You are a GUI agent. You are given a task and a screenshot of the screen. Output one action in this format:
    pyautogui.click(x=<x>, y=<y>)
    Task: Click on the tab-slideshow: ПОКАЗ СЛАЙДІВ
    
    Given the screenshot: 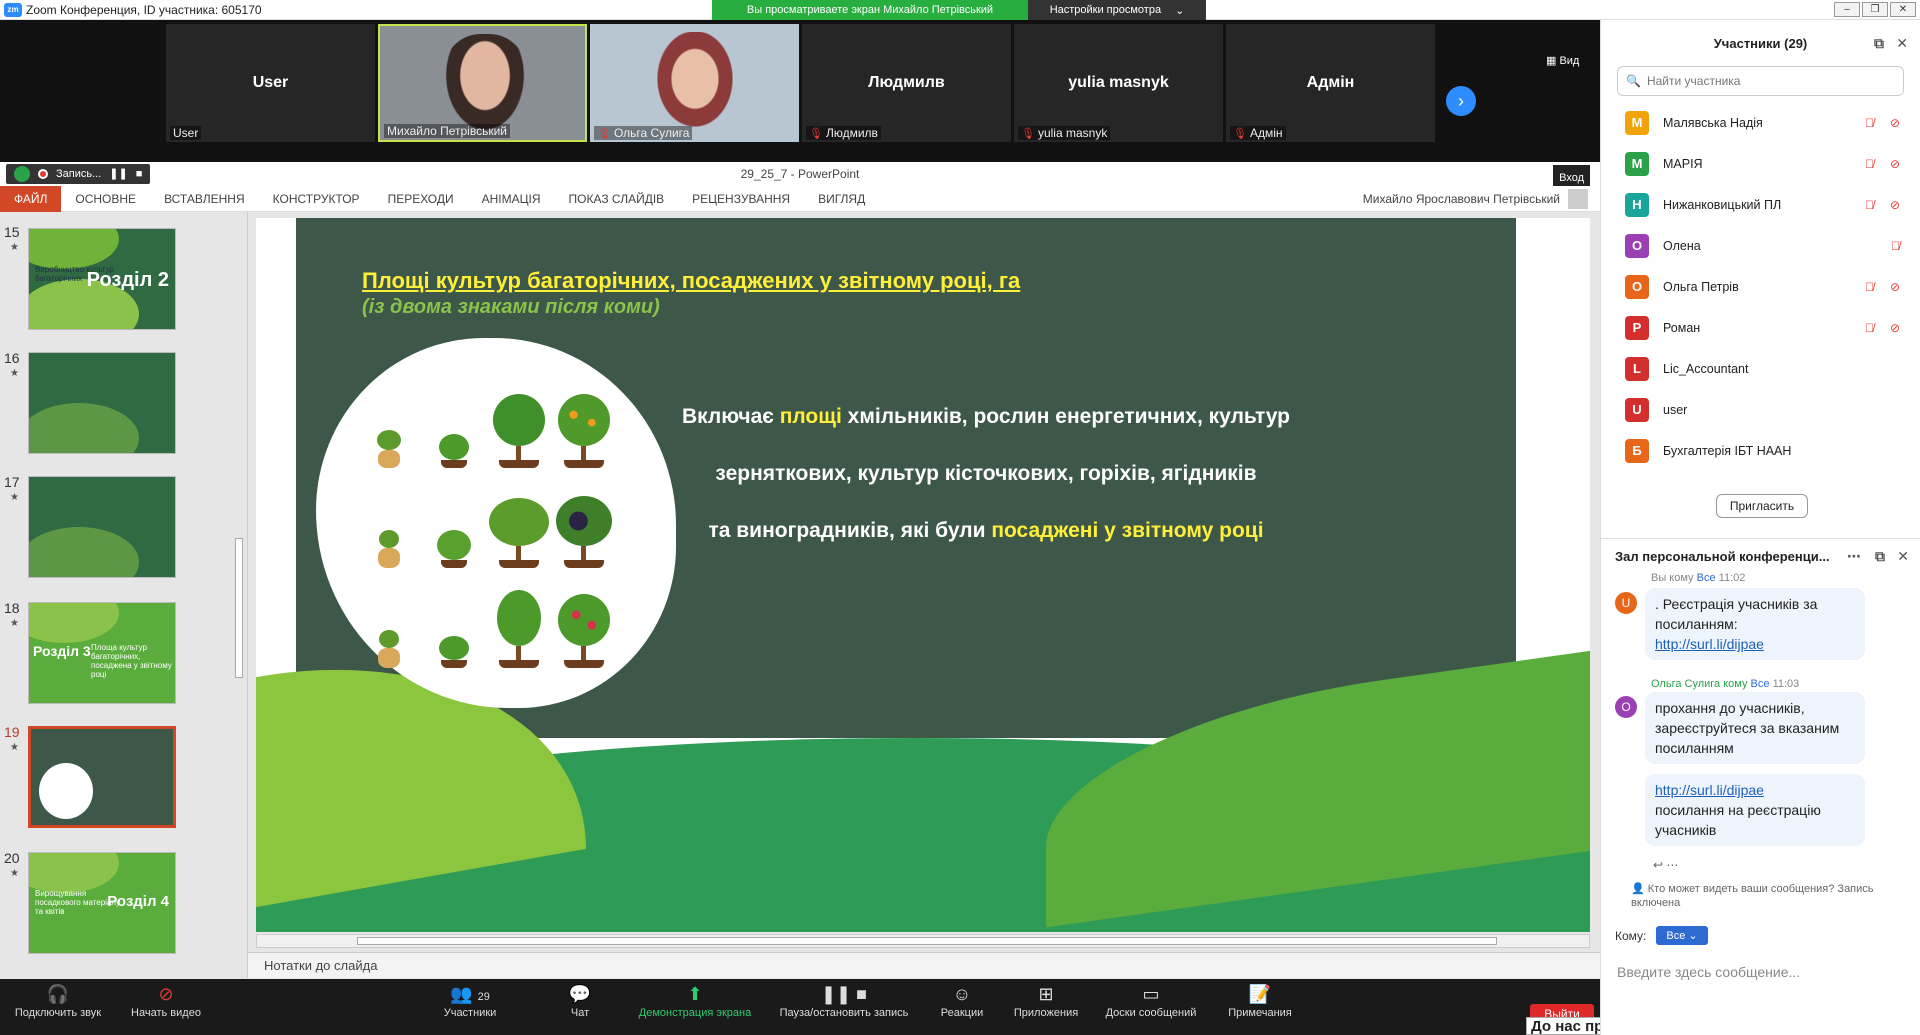 What is the action you would take?
    pyautogui.click(x=617, y=199)
    